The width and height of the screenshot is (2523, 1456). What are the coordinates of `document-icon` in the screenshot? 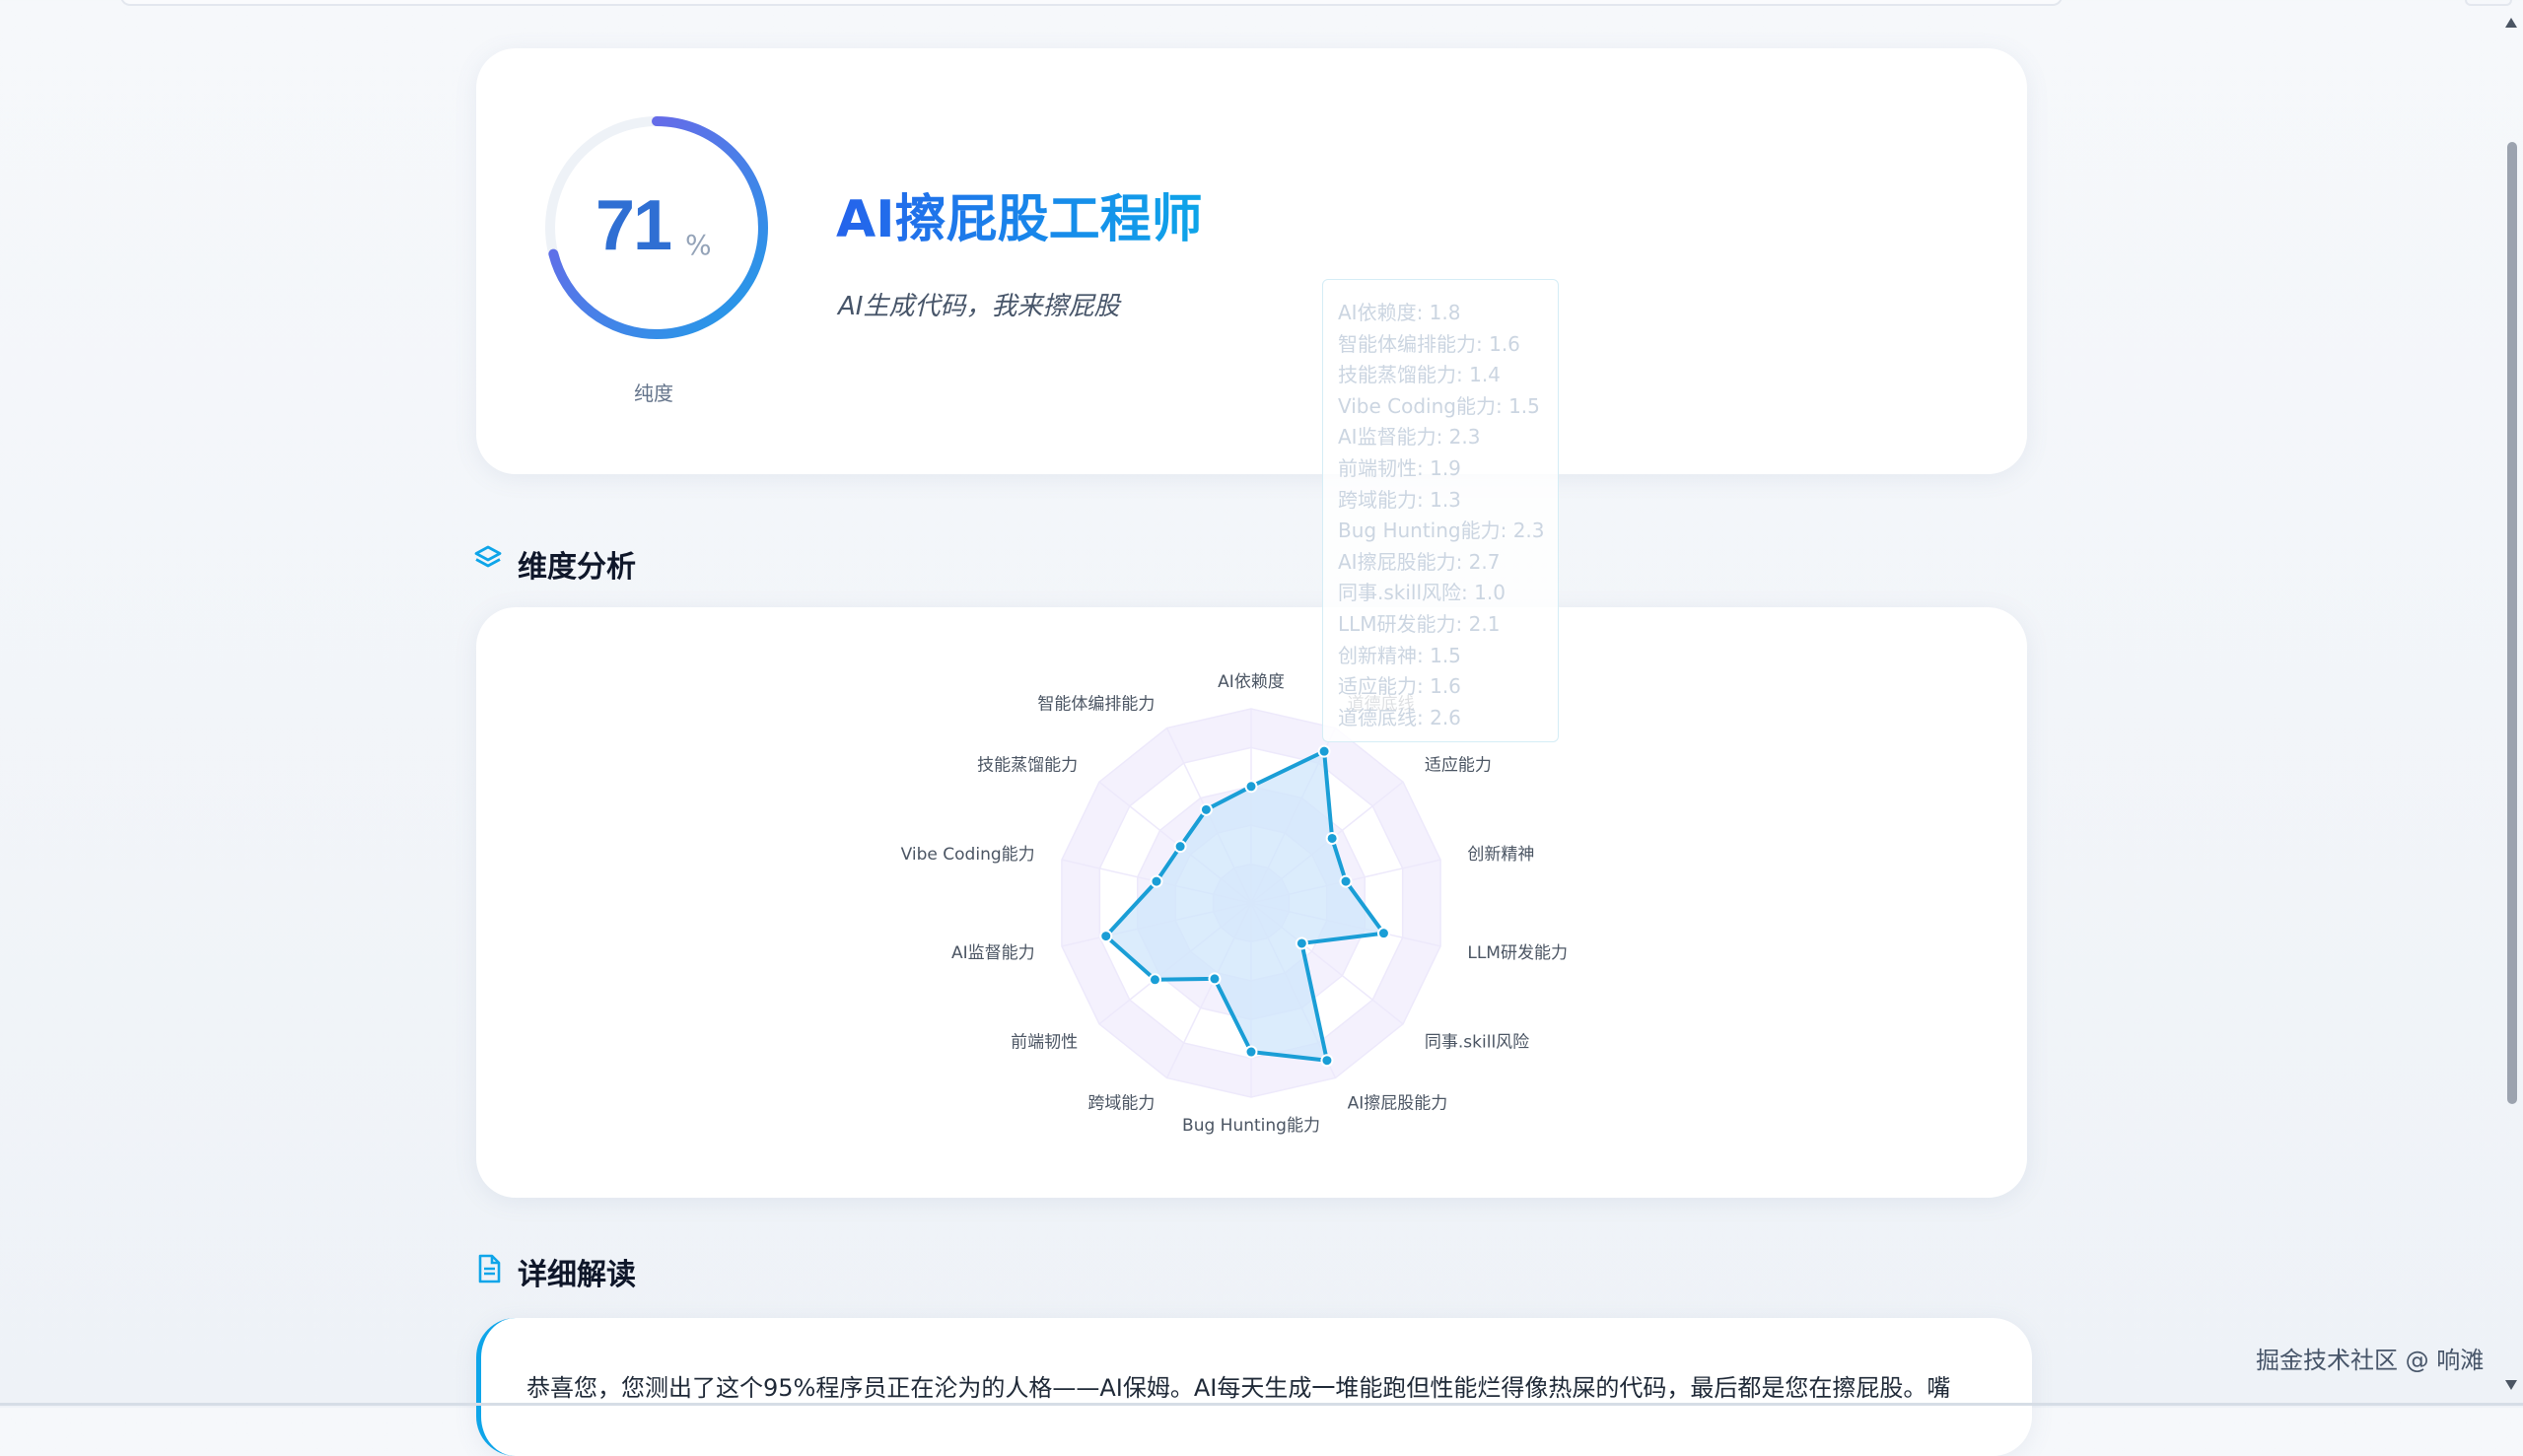 It's located at (489, 1268).